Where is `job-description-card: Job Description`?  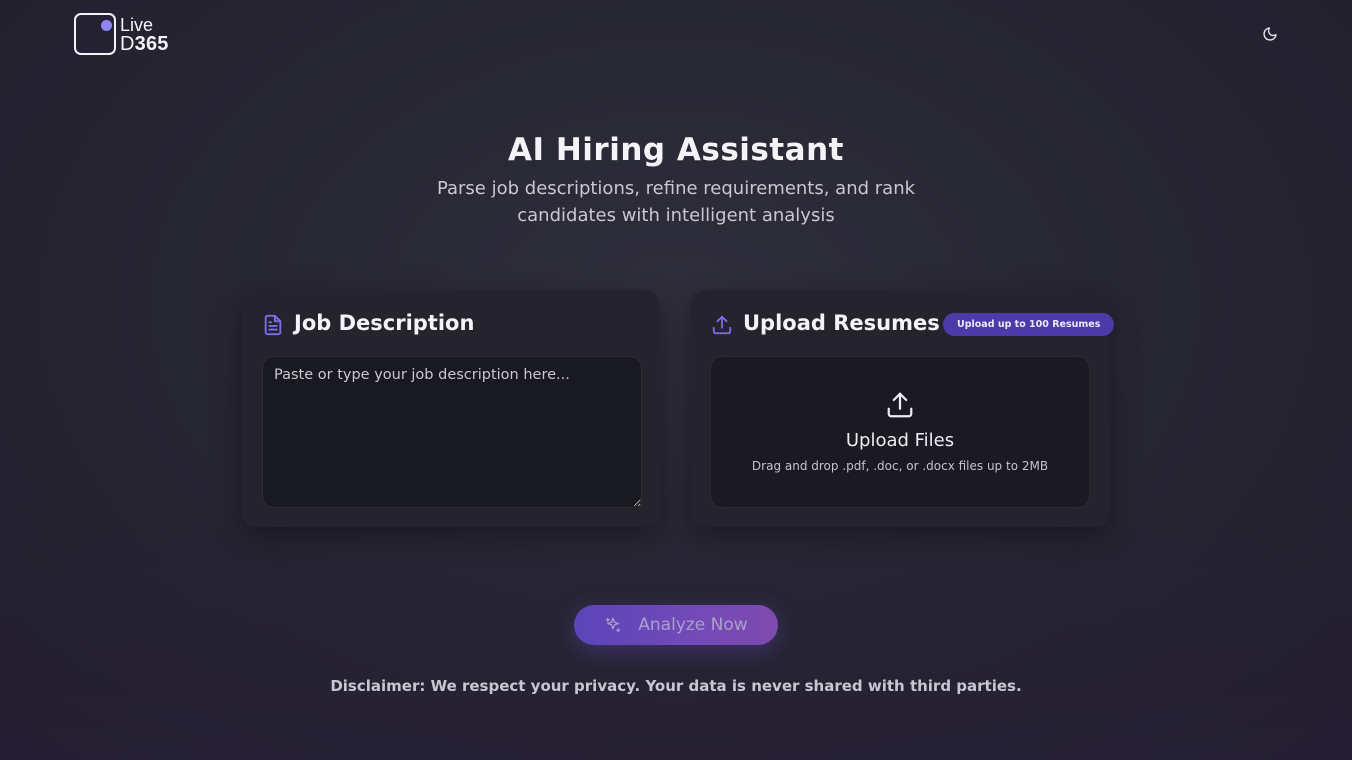
job-description-card: Job Description is located at coordinates (451, 408).